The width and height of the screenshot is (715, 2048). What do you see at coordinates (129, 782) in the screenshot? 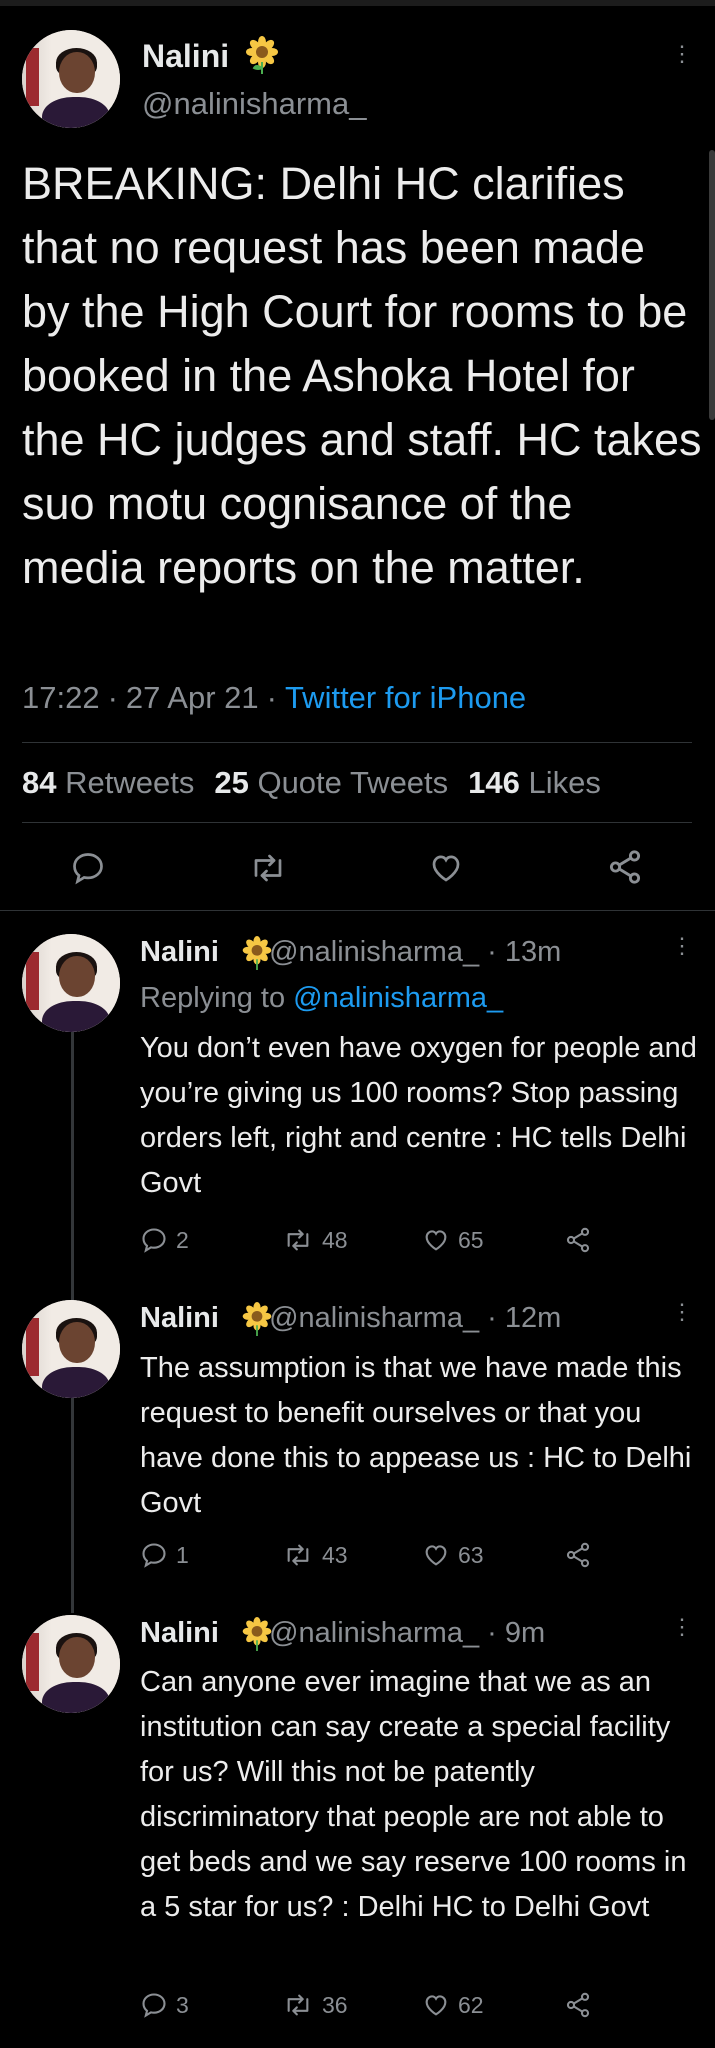
I see `retweet-label: Retweets` at bounding box center [129, 782].